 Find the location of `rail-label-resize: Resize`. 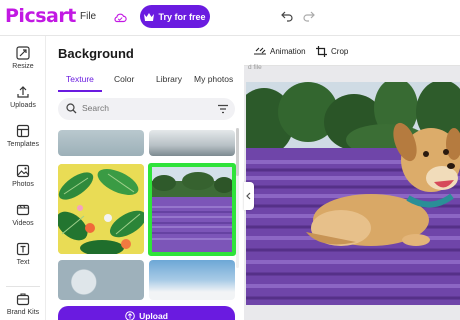

rail-label-resize: Resize is located at coordinates (23, 66).